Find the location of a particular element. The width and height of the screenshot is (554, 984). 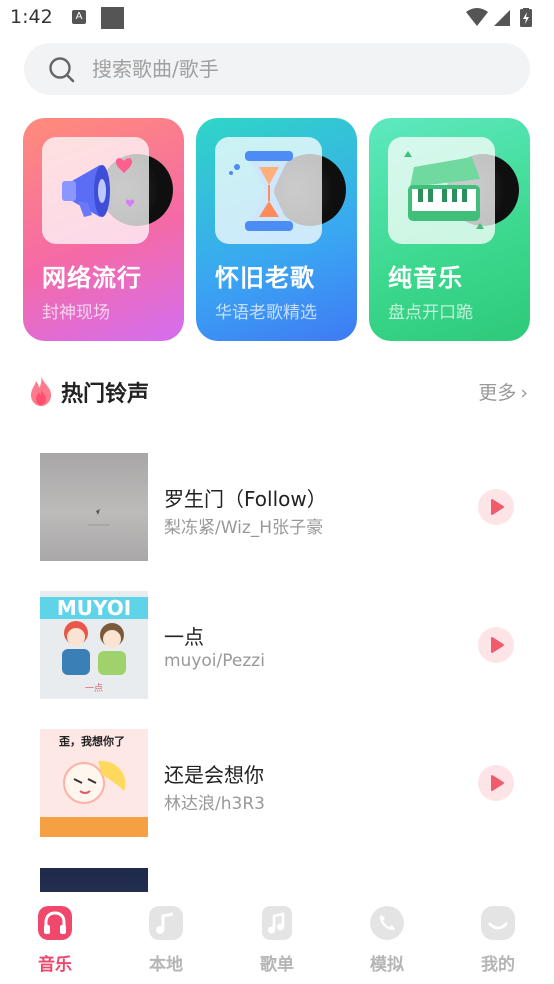

nav-label: 歌单 is located at coordinates (277, 965).